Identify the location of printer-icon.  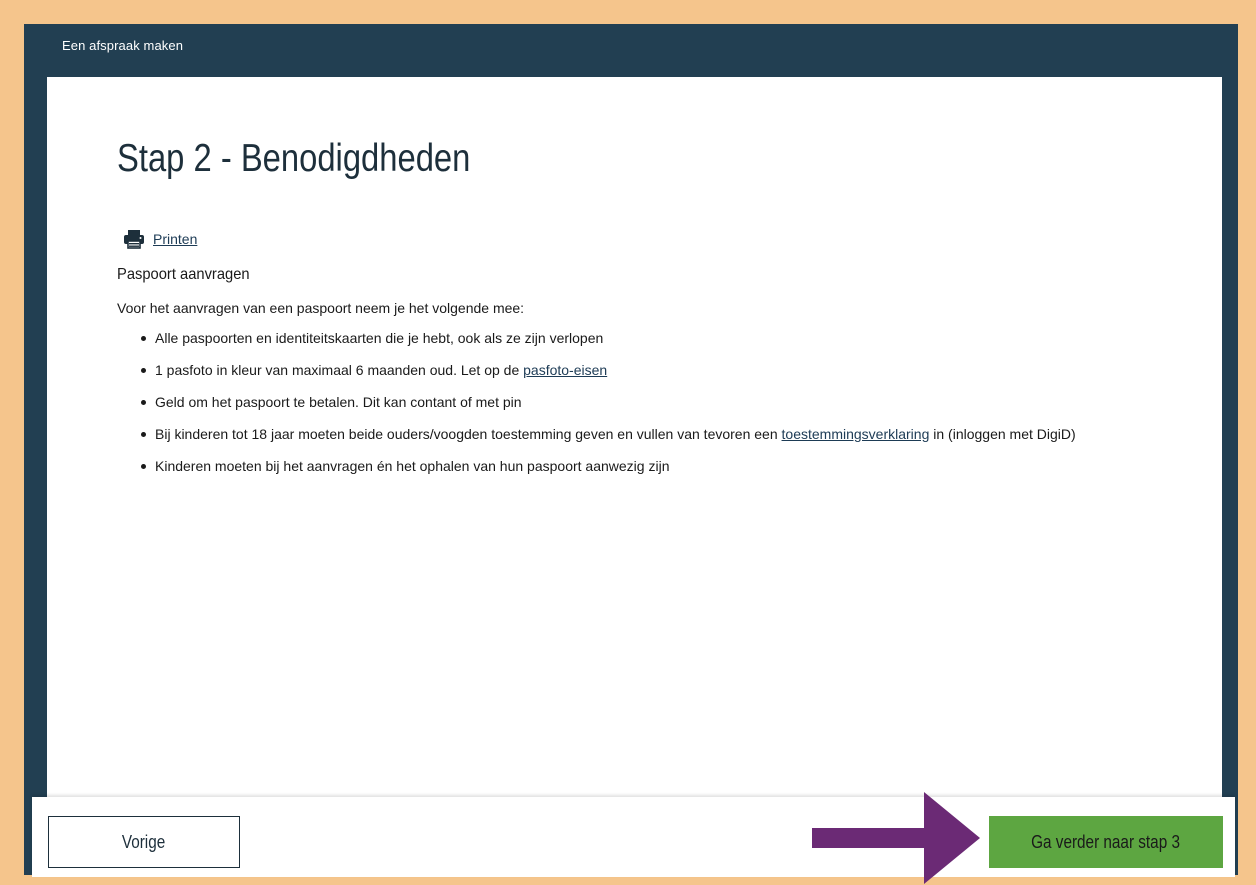
(134, 239).